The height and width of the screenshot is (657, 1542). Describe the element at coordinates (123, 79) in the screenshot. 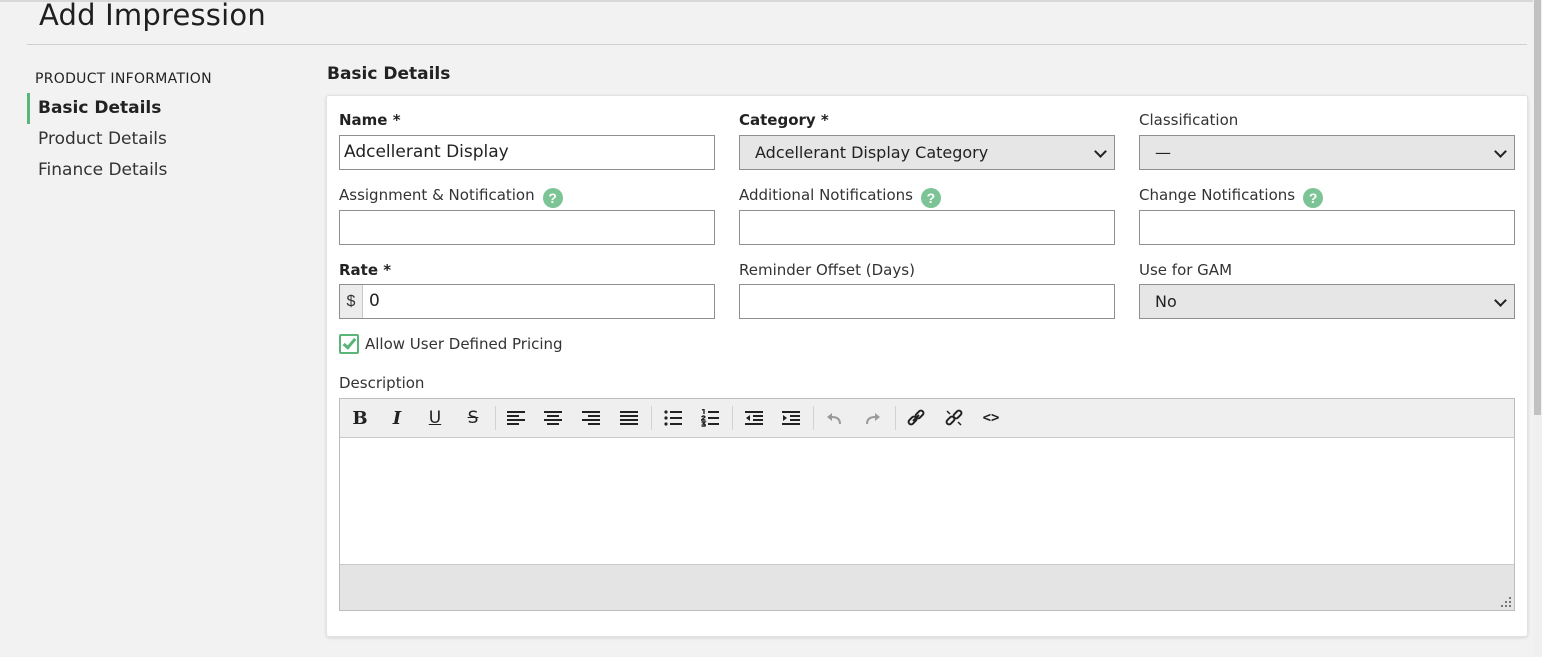

I see `sidebar-heading: PRODUCT INFORMATION` at that location.